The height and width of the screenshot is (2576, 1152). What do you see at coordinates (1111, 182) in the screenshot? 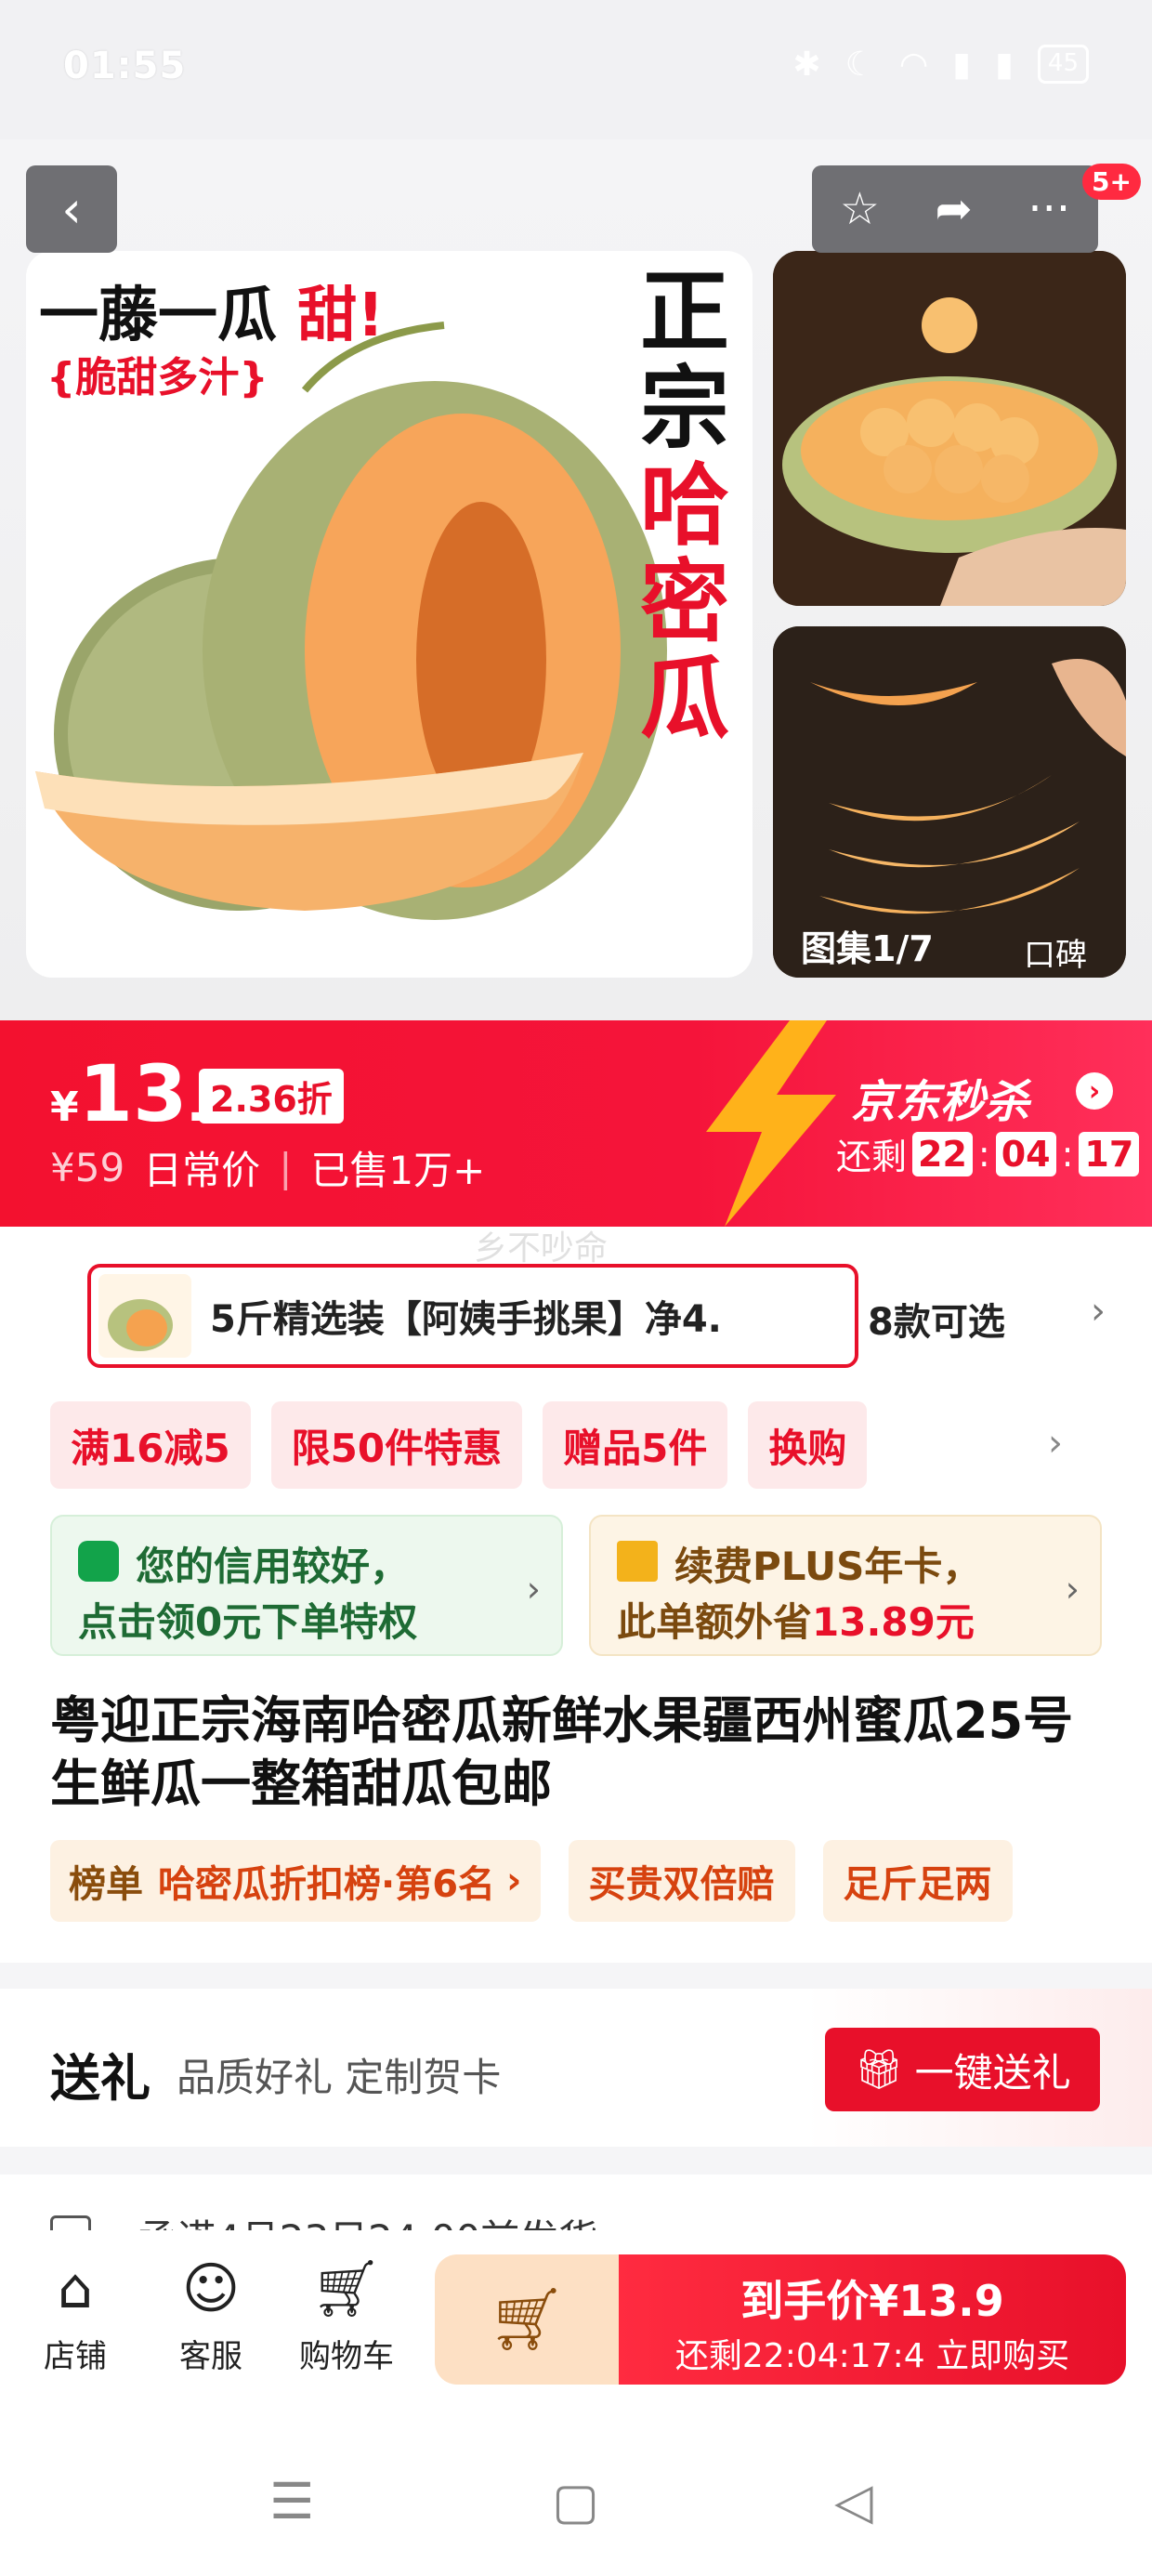
I see `message-badge: 5+` at bounding box center [1111, 182].